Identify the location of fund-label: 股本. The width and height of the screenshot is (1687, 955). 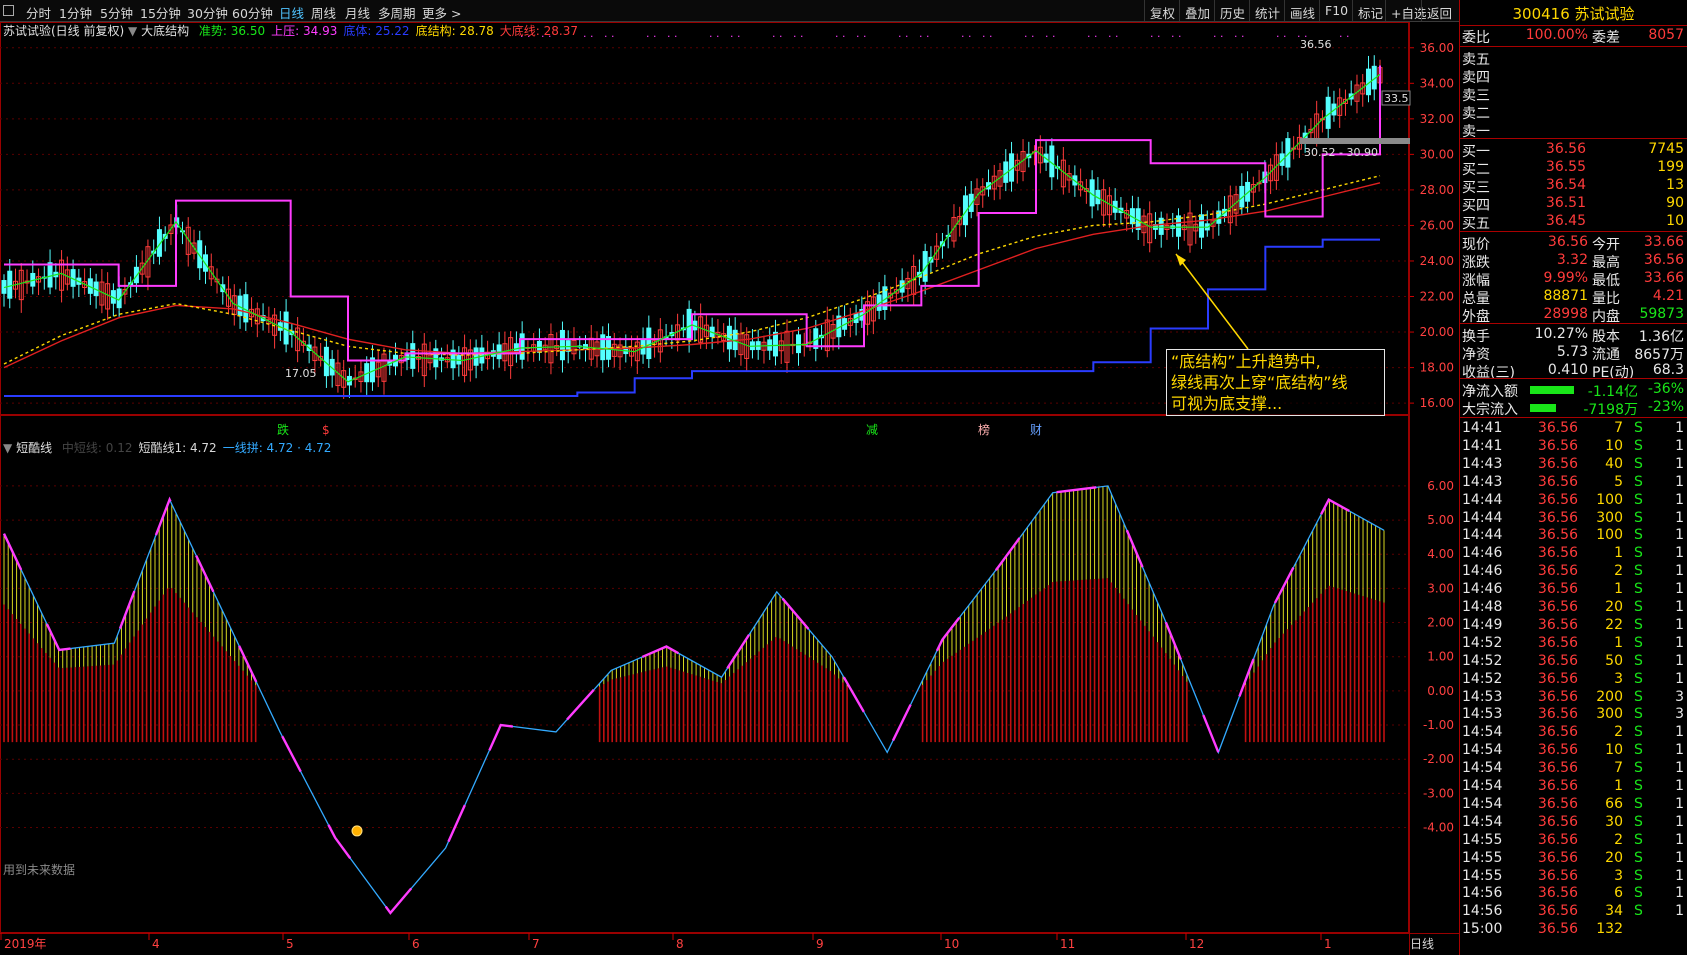
(1606, 337).